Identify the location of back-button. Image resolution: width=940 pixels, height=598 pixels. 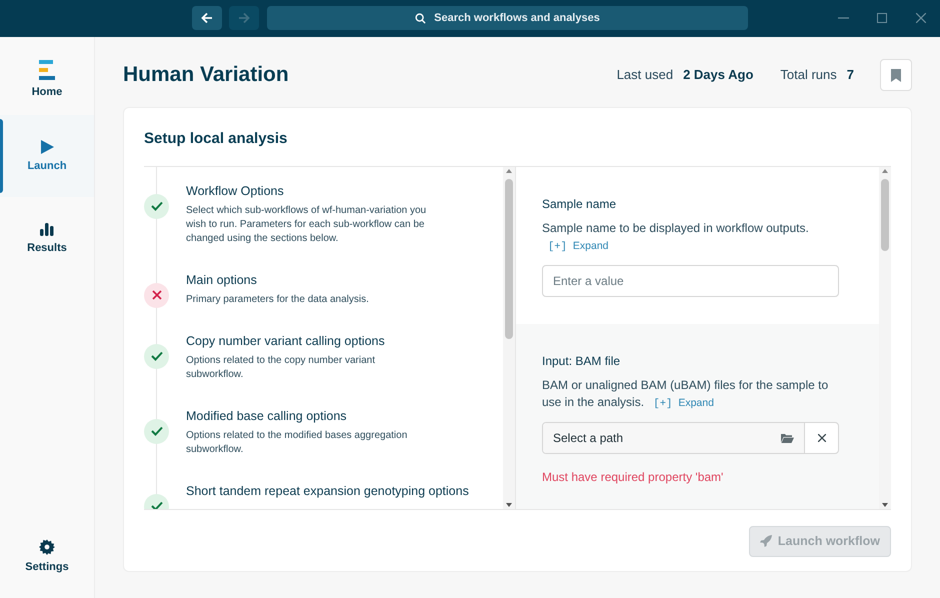
(207, 18).